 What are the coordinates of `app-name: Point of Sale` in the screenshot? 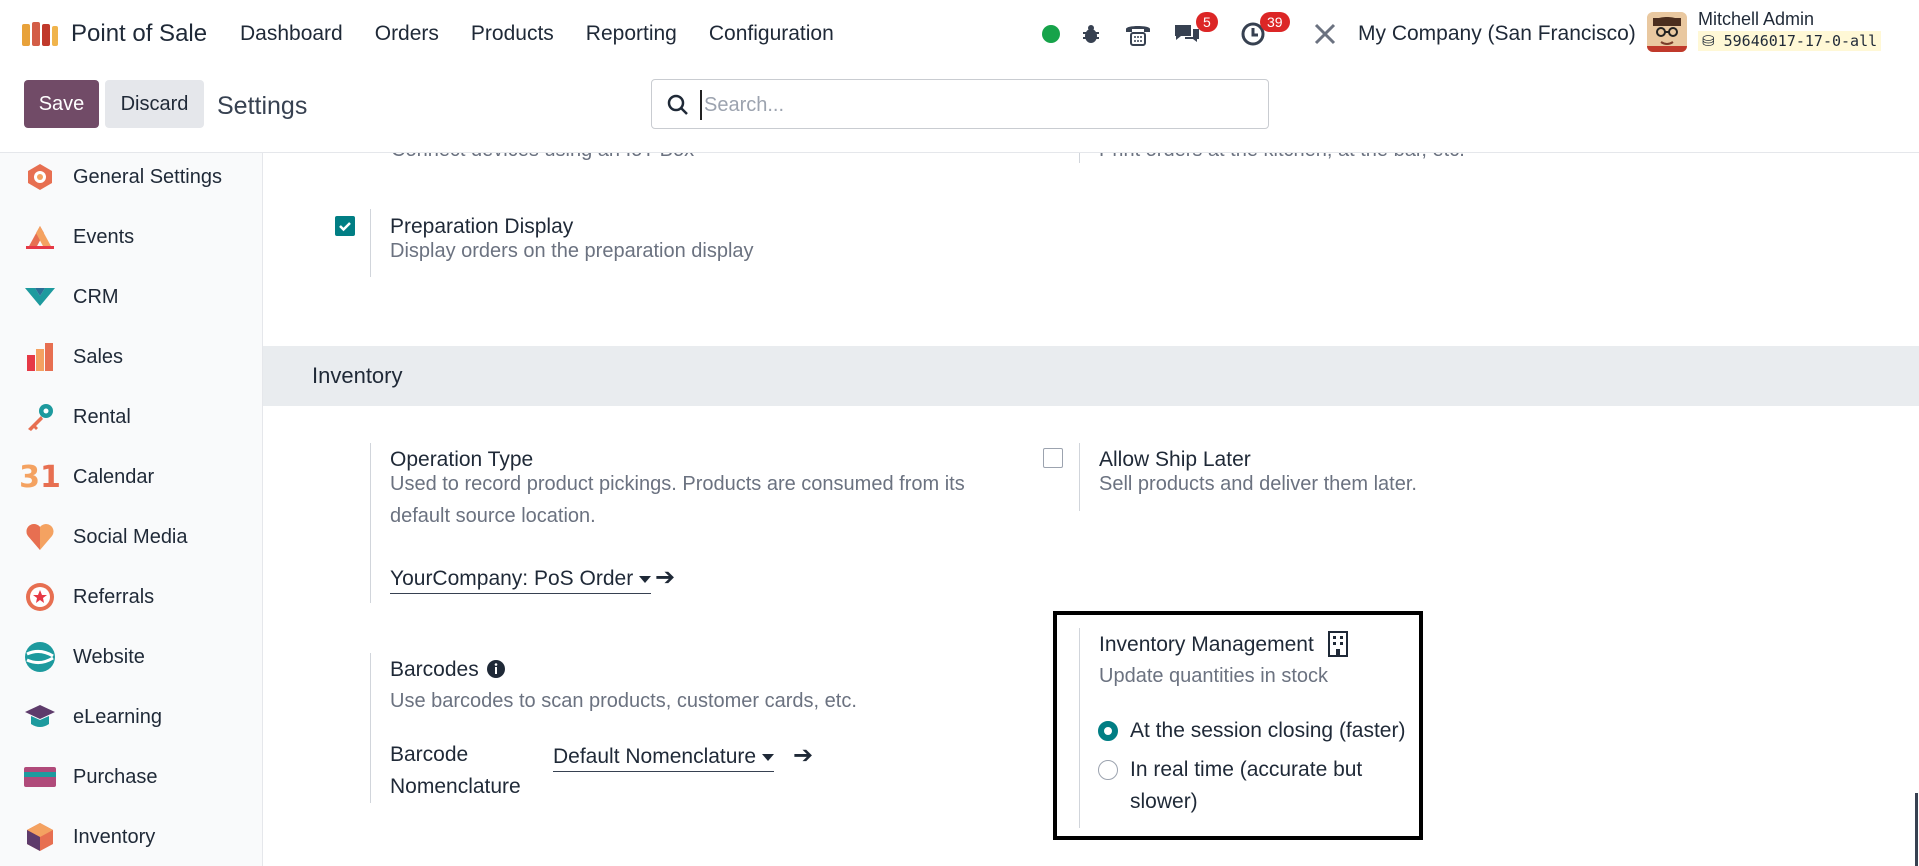 It's located at (139, 34).